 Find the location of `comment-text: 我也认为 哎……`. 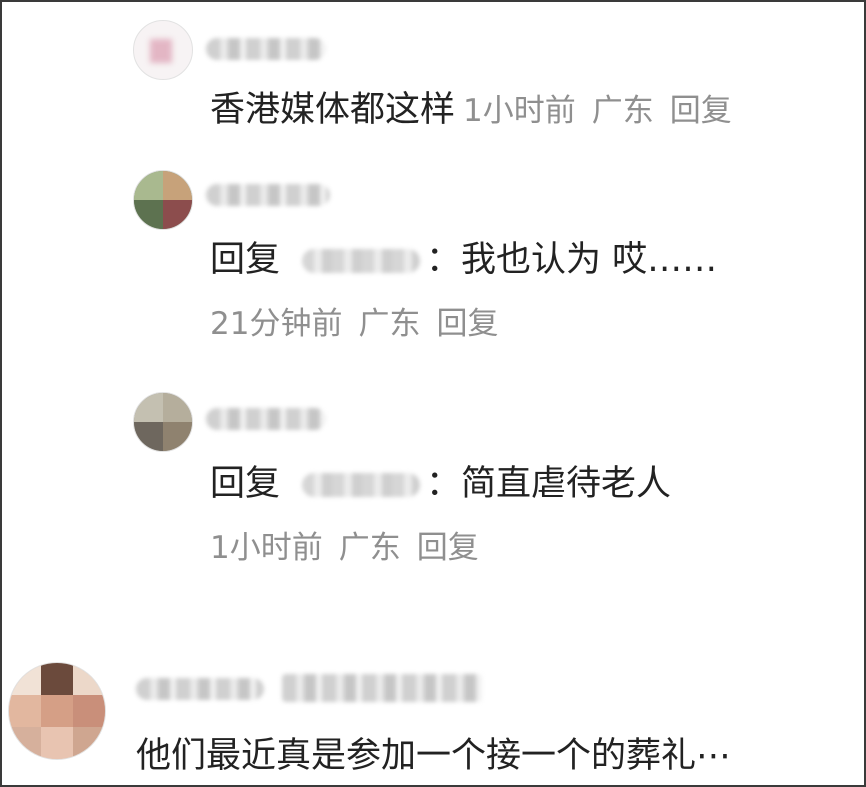

comment-text: 我也认为 哎…… is located at coordinates (589, 260).